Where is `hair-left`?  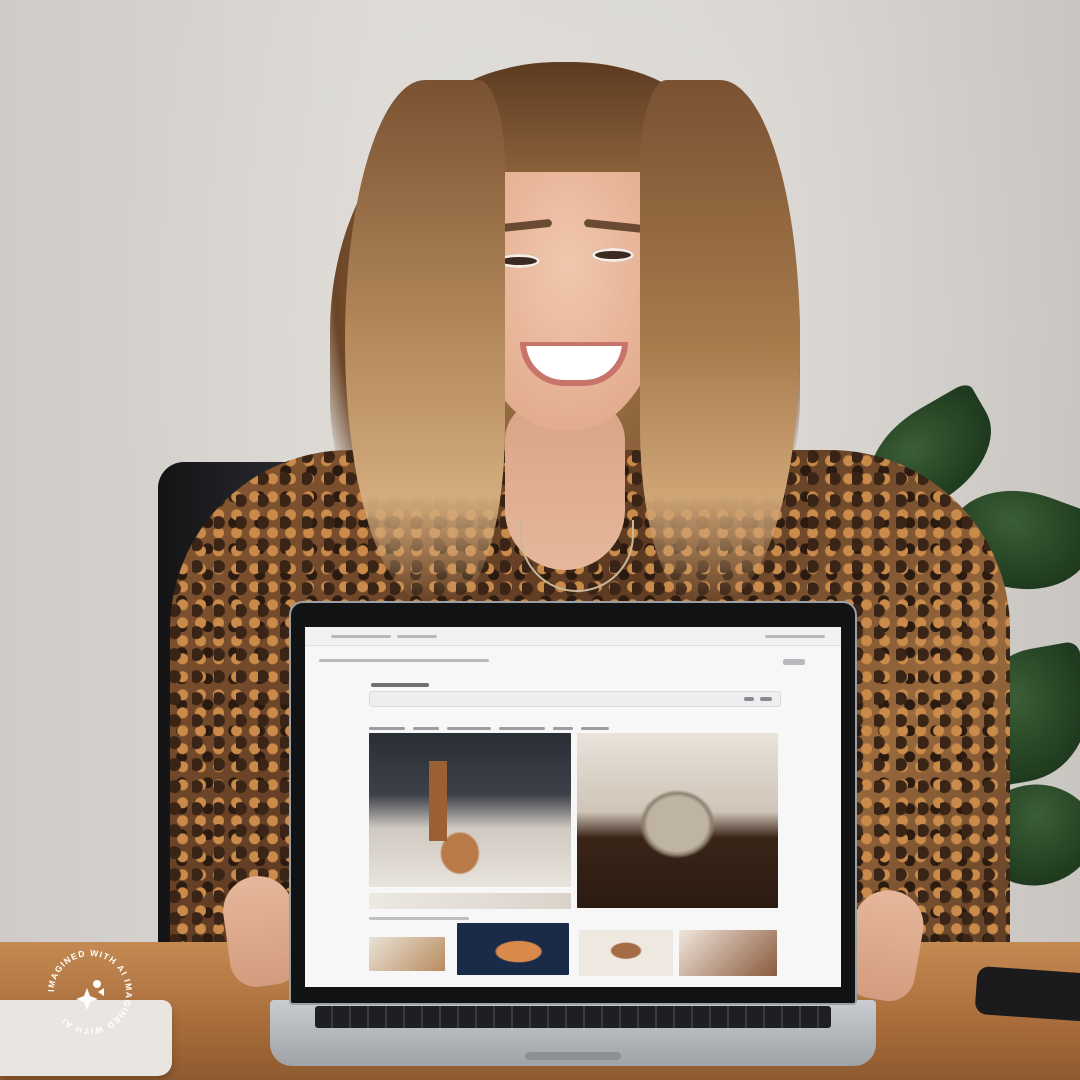 hair-left is located at coordinates (425, 340).